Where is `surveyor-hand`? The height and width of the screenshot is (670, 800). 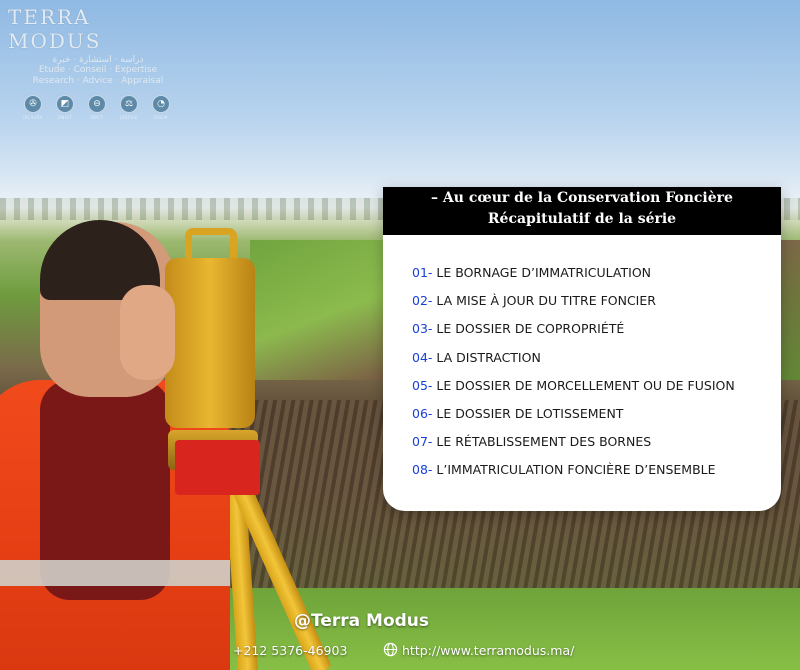 surveyor-hand is located at coordinates (147, 332).